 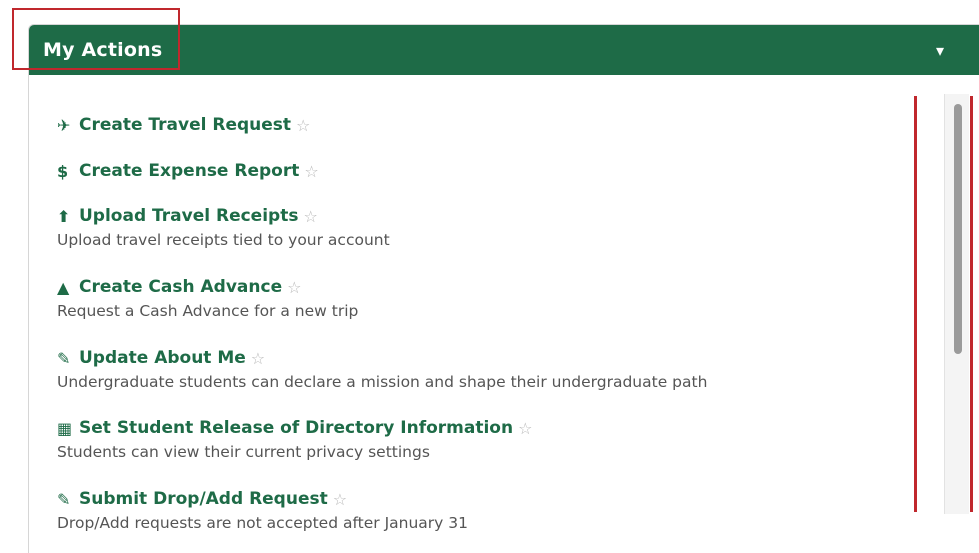 I want to click on action-title-create-travel-request: Create Travel Request, so click(x=185, y=125).